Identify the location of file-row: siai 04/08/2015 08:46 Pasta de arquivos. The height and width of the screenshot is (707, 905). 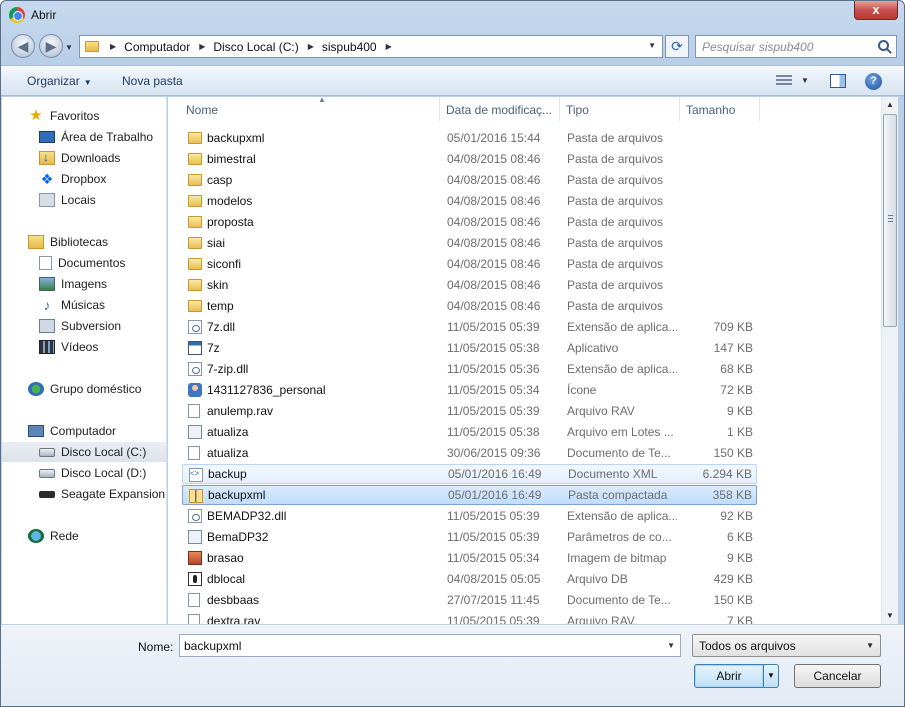
(469, 243).